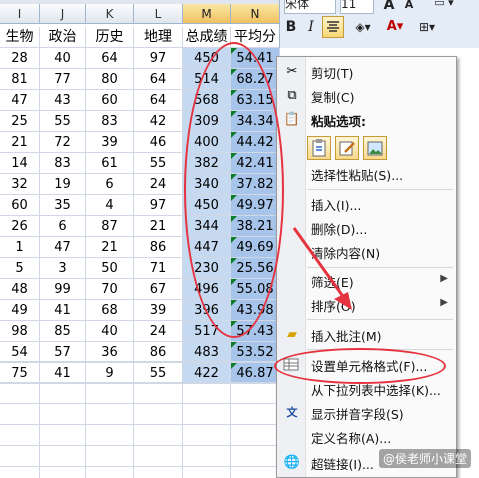 Image resolution: width=479 pixels, height=478 pixels. What do you see at coordinates (320, 265) in the screenshot?
I see `arrow-line` at bounding box center [320, 265].